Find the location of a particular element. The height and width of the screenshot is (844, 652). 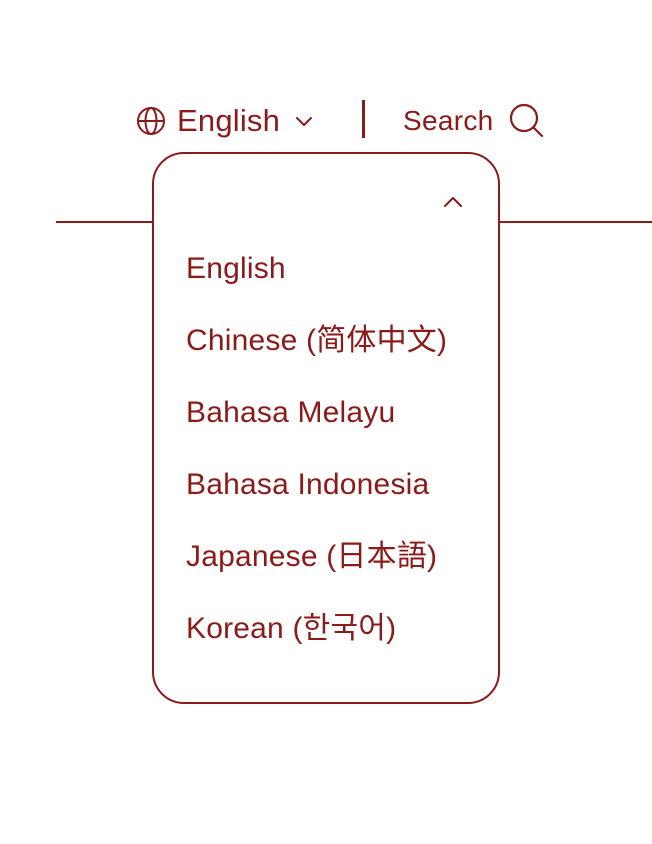

language-option-indonesian: Bahasa Indonesia is located at coordinates (316, 500).